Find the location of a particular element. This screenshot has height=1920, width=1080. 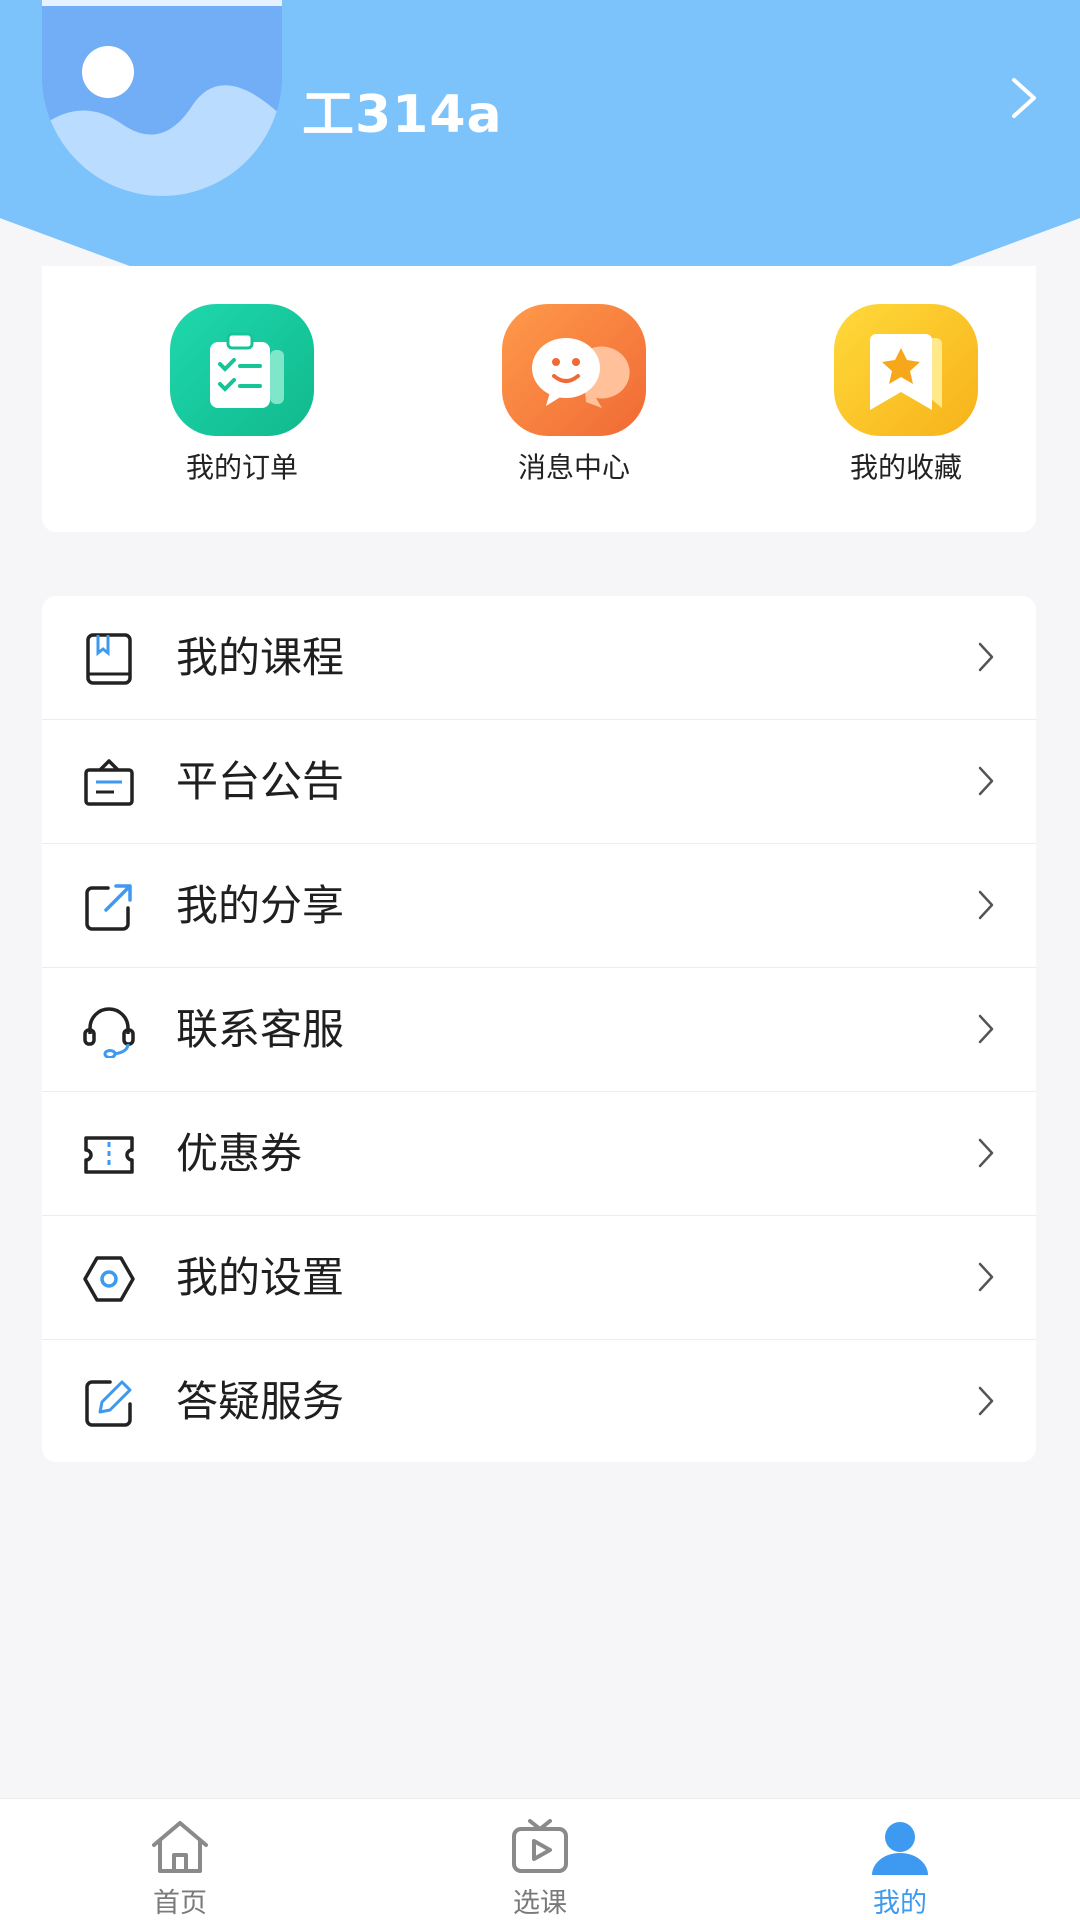

avatar is located at coordinates (162, 98).